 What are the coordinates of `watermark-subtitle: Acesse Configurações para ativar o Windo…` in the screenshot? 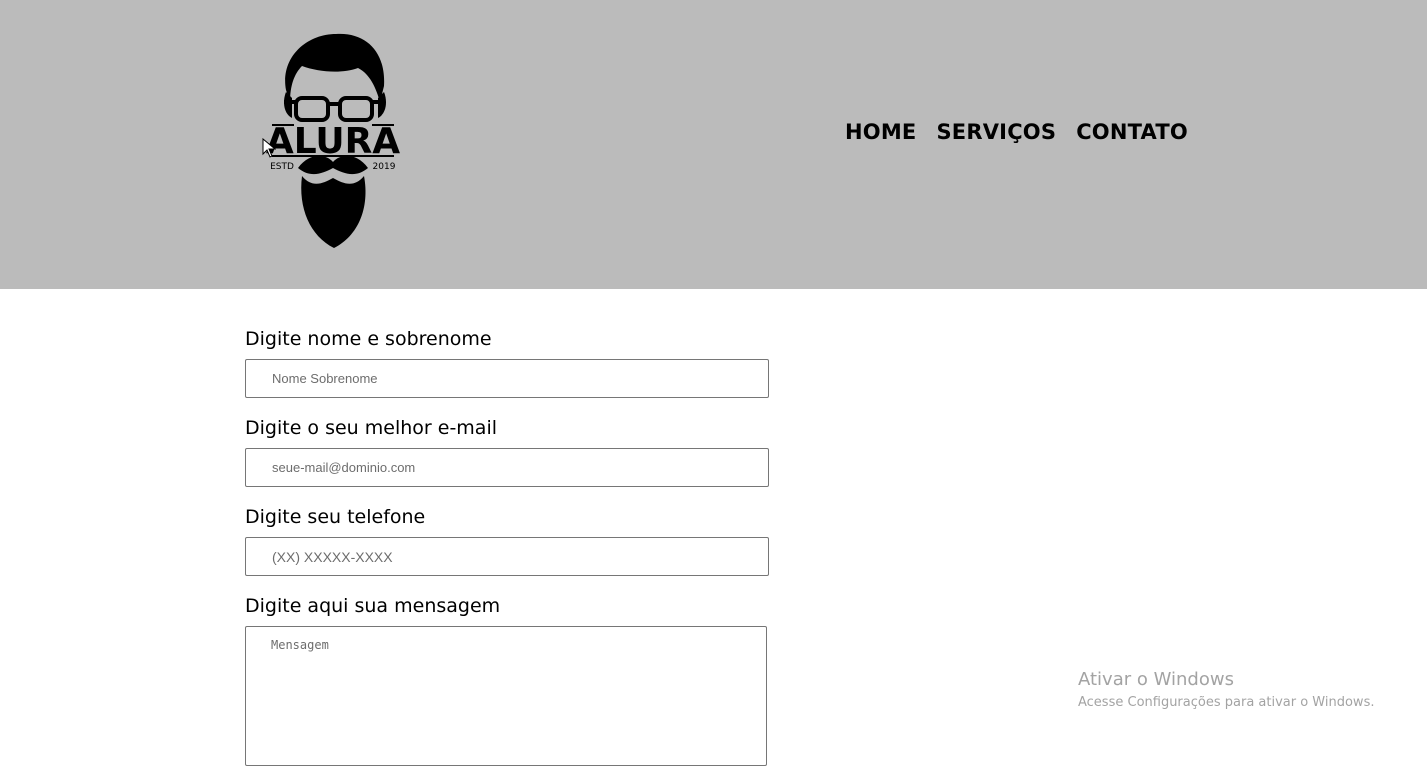 It's located at (1226, 702).